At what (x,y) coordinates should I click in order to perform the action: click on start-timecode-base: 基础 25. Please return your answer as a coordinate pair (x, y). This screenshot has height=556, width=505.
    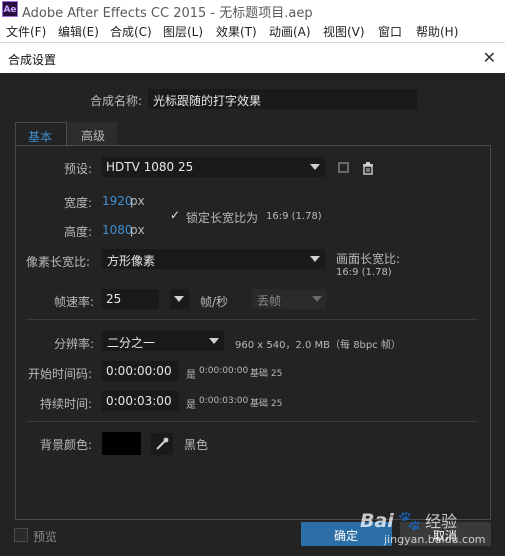
    Looking at the image, I should click on (266, 374).